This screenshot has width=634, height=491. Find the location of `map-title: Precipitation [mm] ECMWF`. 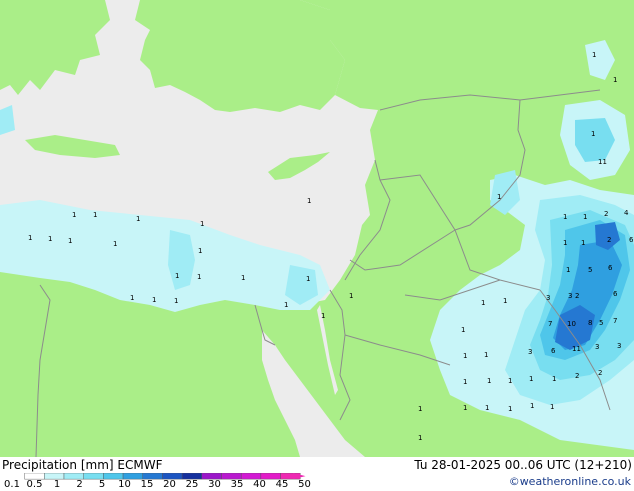

map-title: Precipitation [mm] ECMWF is located at coordinates (82, 465).